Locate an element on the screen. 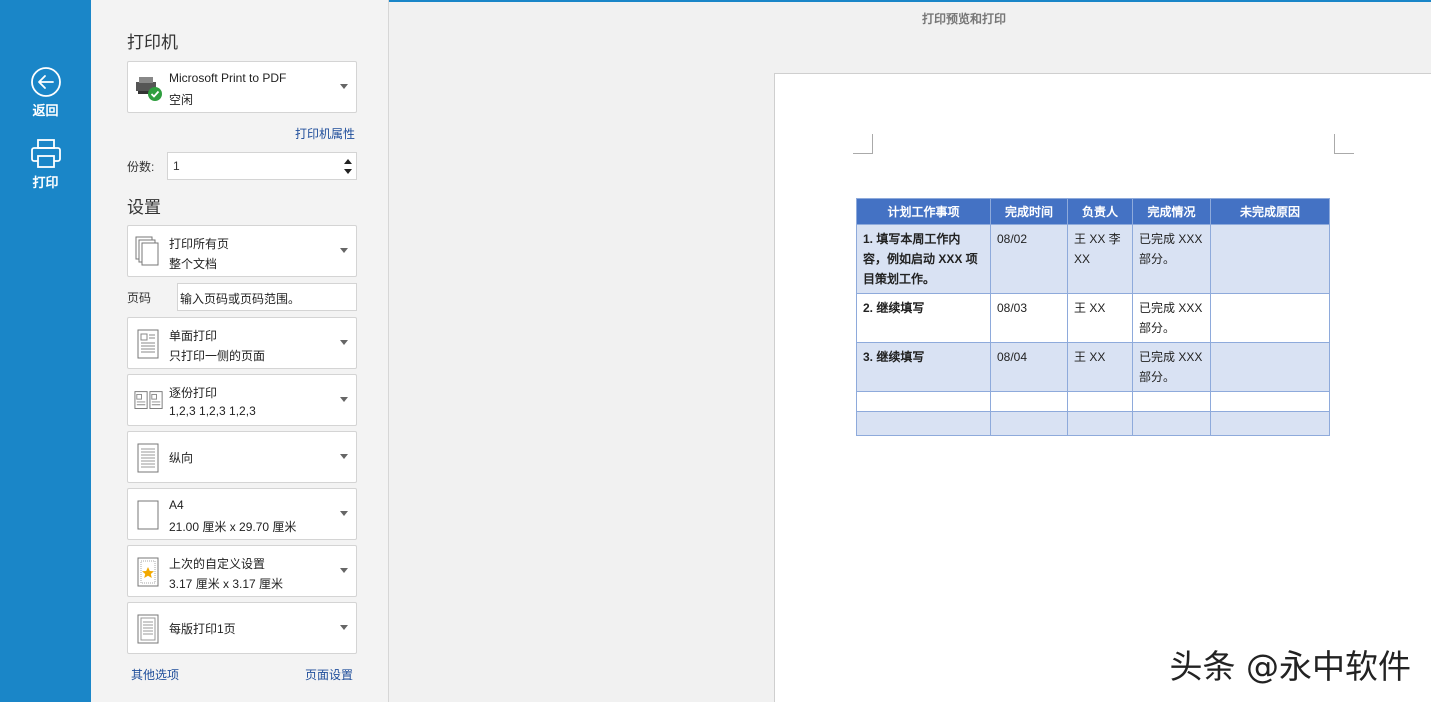  table-header-cell: 完成情况 is located at coordinates (1171, 211).